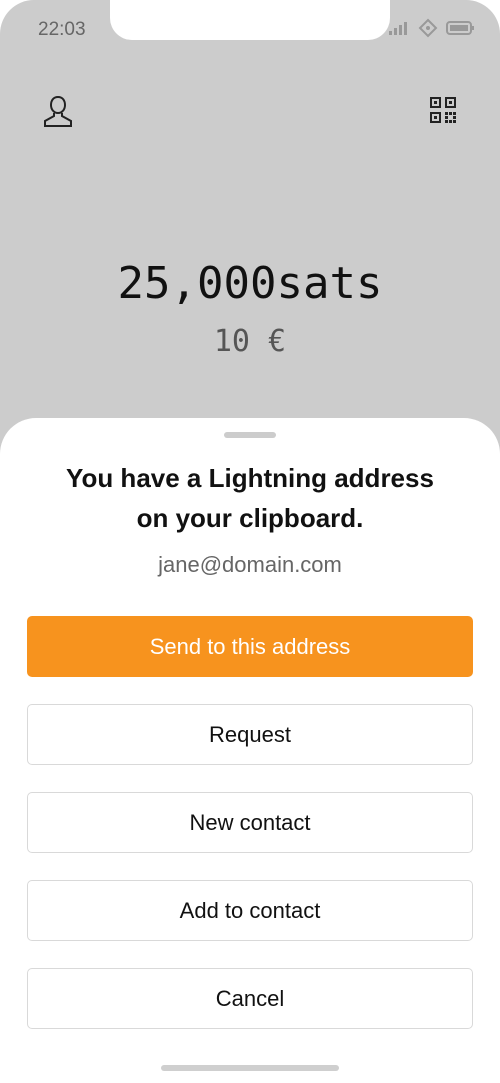  Describe the element at coordinates (398, 28) in the screenshot. I see `signal-icon` at that location.